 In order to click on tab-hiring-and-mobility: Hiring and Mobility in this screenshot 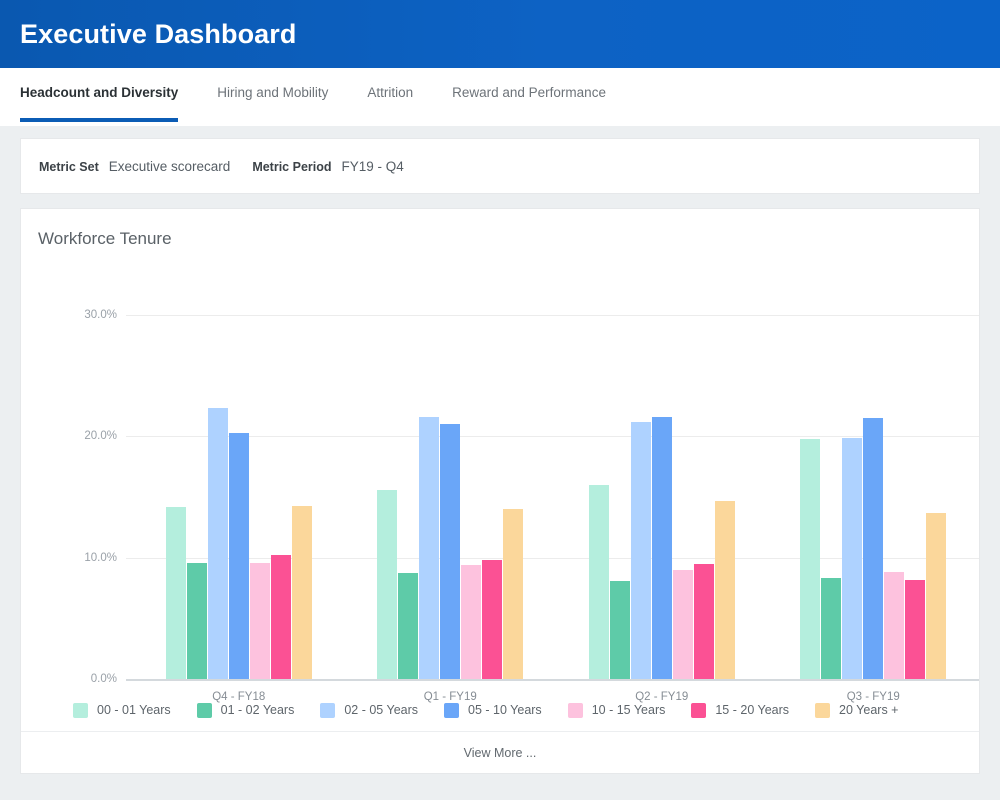, I will do `click(272, 92)`.